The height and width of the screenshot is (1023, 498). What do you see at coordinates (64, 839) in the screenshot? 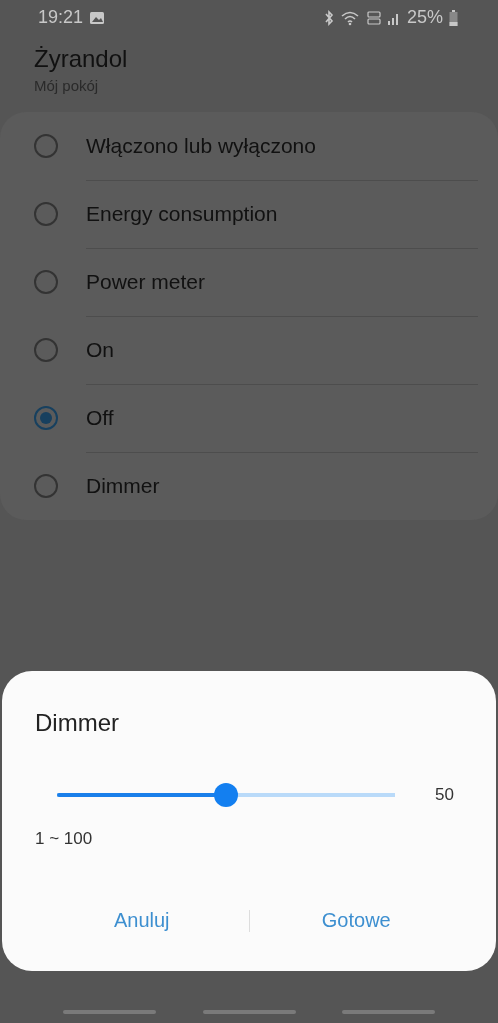
I see `range-label: 1 ~ 100` at bounding box center [64, 839].